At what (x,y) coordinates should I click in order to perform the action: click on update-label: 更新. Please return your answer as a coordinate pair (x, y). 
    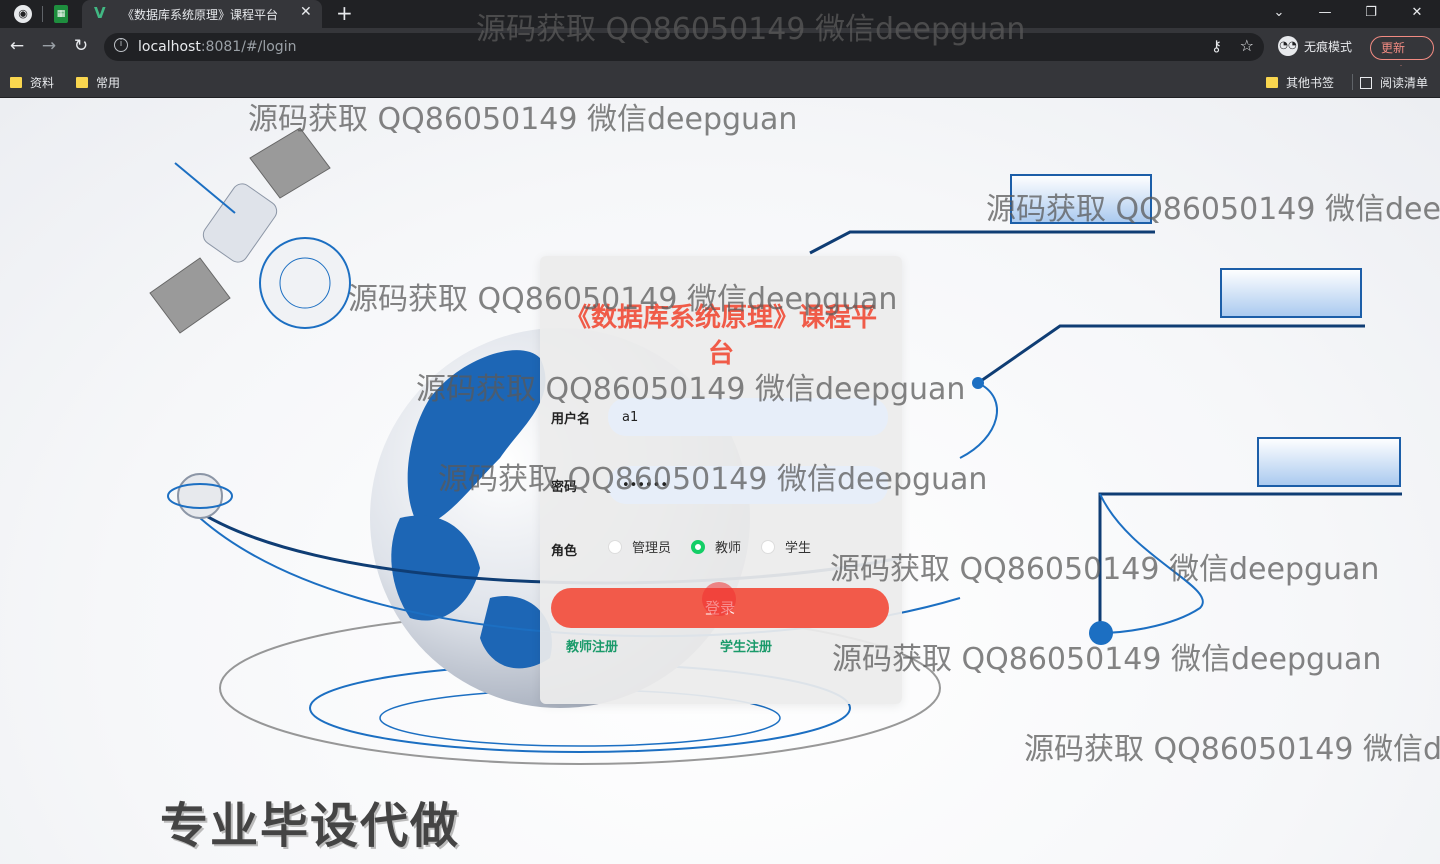
    Looking at the image, I should click on (1393, 48).